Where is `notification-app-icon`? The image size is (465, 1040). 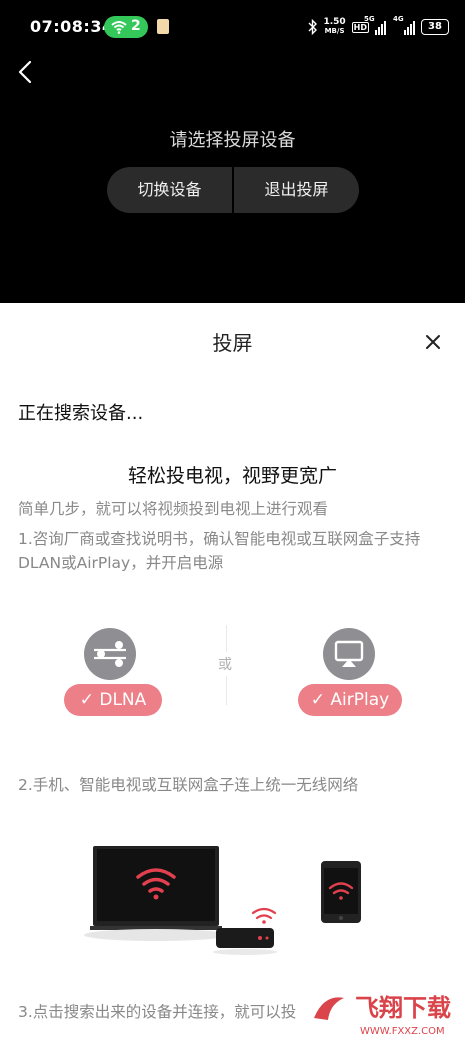 notification-app-icon is located at coordinates (163, 26).